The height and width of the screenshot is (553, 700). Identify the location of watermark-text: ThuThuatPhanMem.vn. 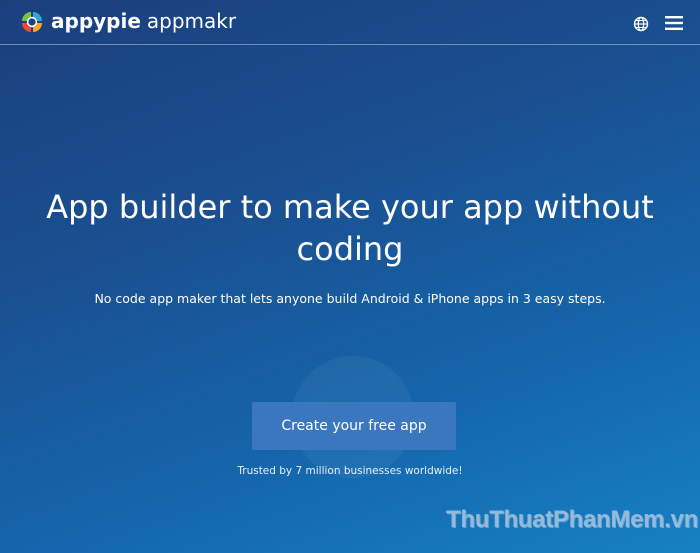
(572, 519).